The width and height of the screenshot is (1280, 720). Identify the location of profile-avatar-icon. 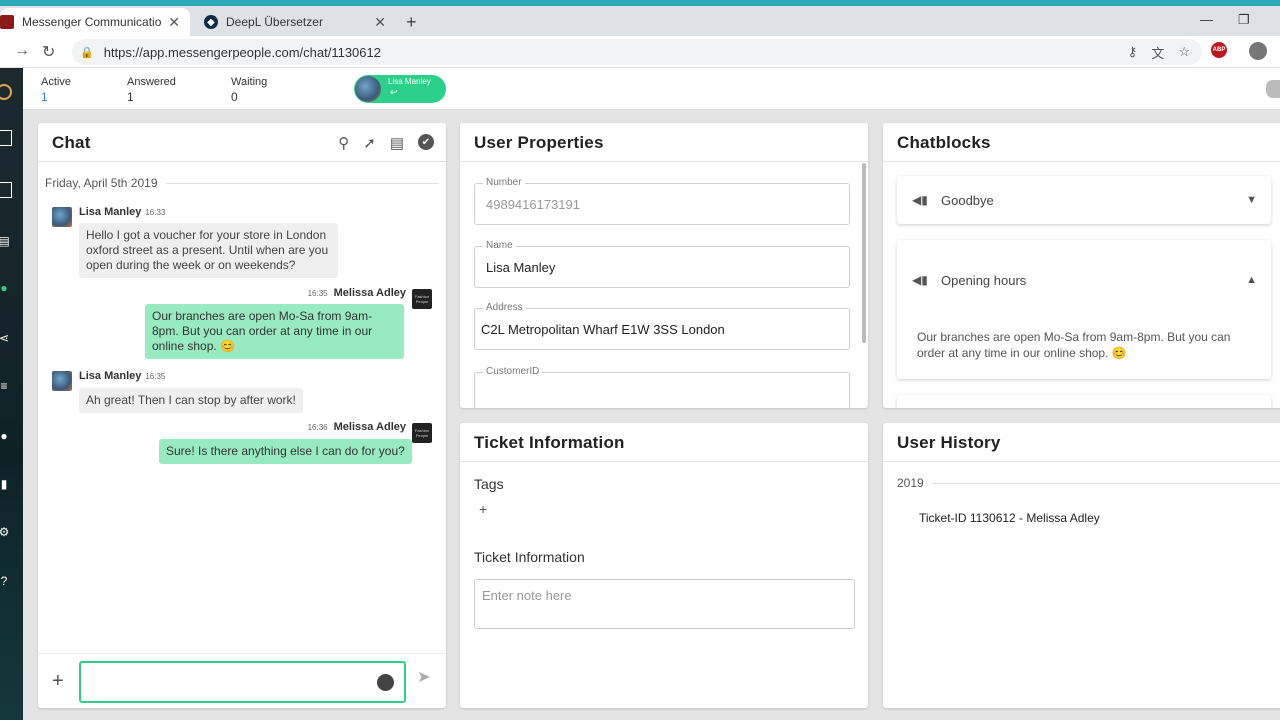
(1258, 51).